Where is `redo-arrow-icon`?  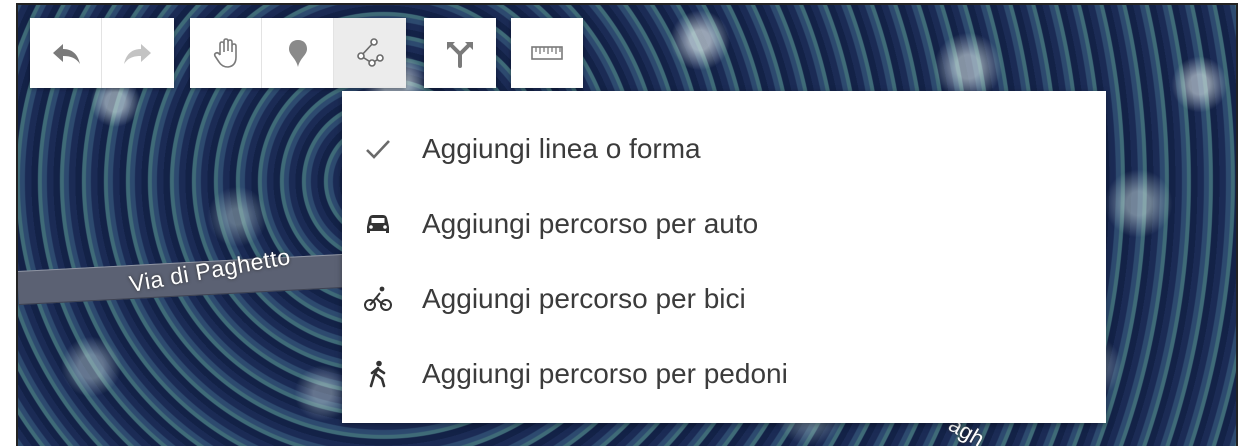 redo-arrow-icon is located at coordinates (137, 54).